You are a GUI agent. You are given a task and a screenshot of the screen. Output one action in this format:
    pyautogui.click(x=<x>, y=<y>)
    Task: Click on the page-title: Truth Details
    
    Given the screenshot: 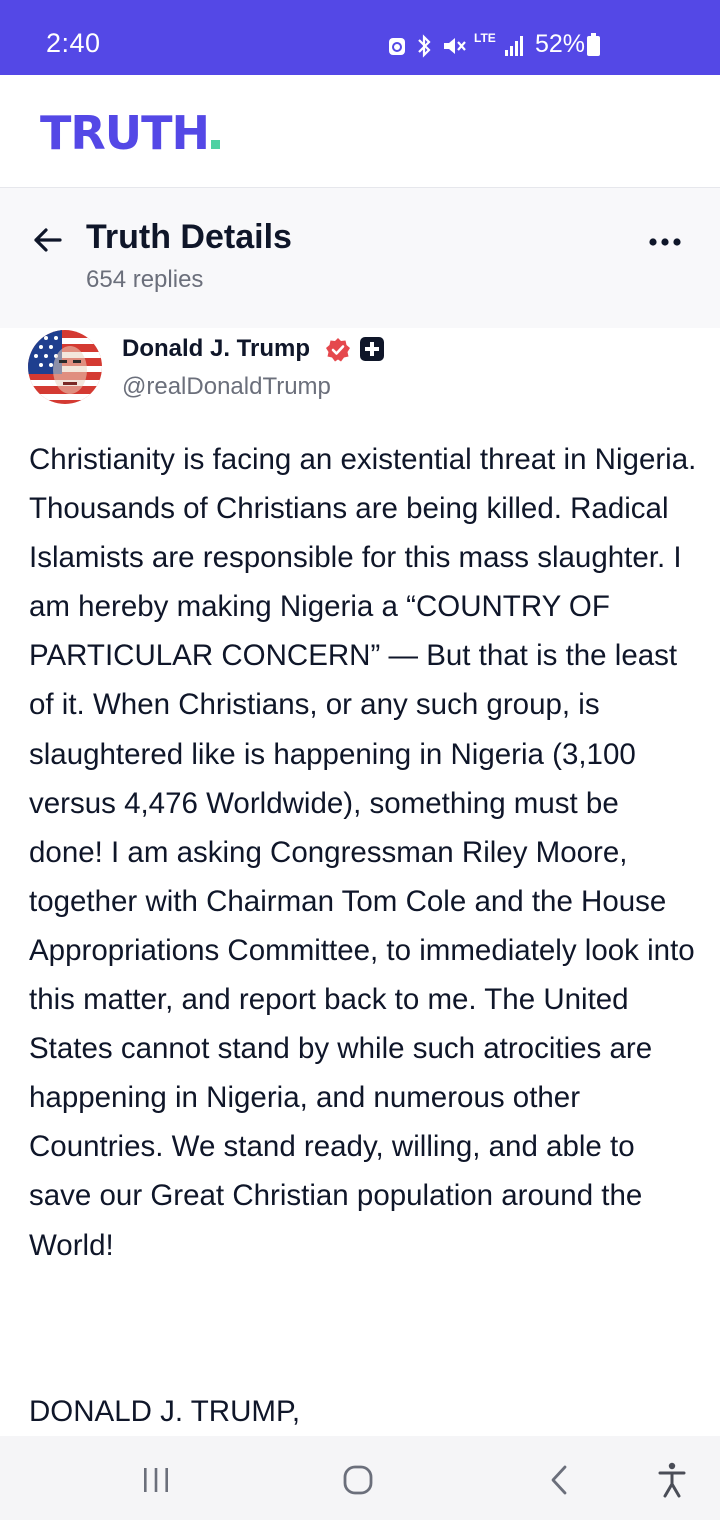 What is the action you would take?
    pyautogui.click(x=189, y=237)
    